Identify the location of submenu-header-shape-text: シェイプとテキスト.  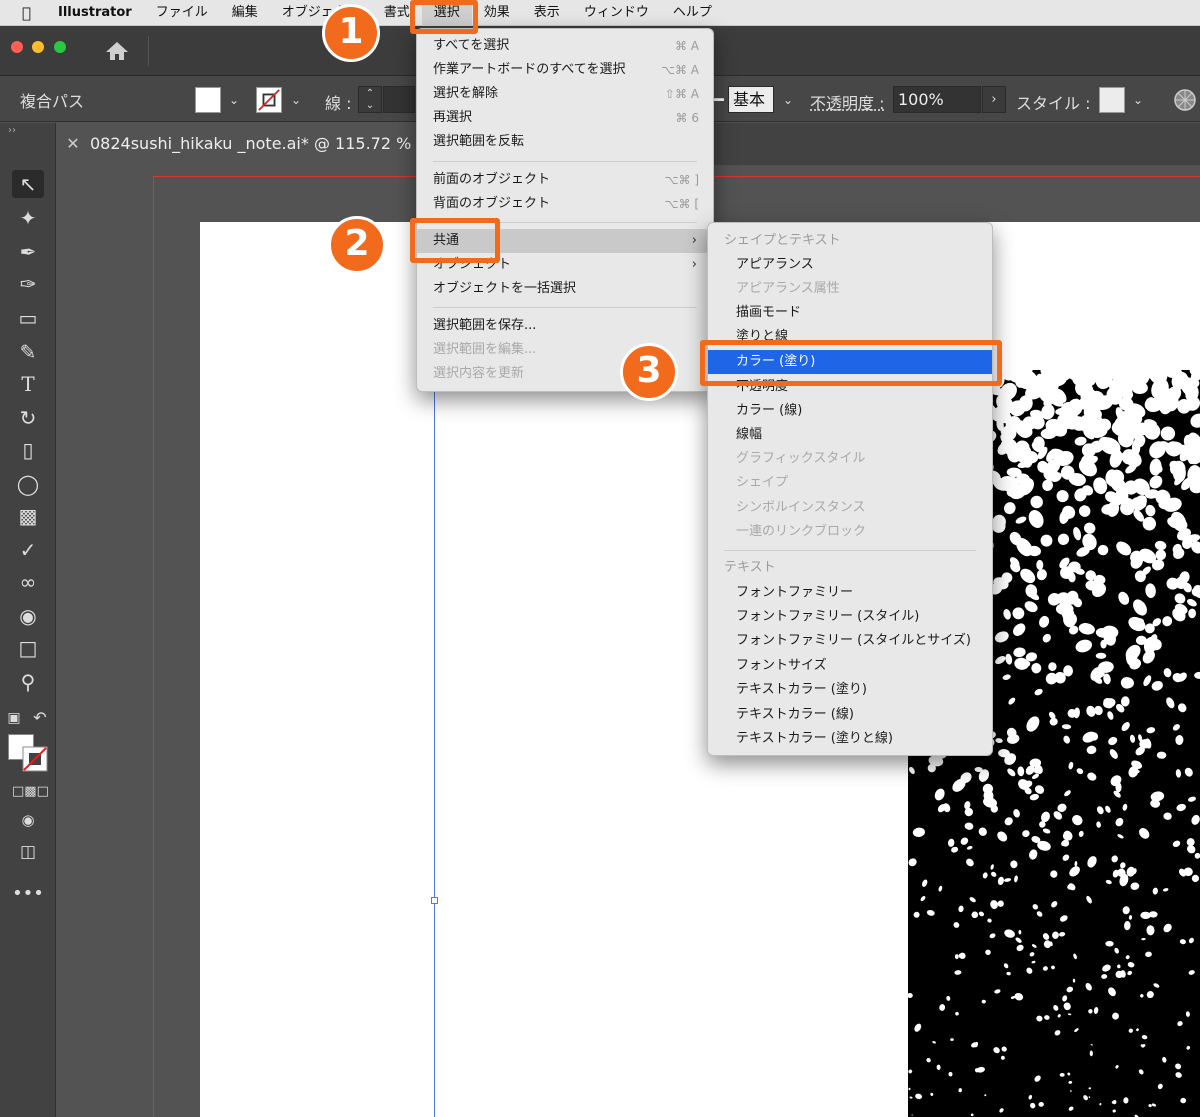
(782, 240).